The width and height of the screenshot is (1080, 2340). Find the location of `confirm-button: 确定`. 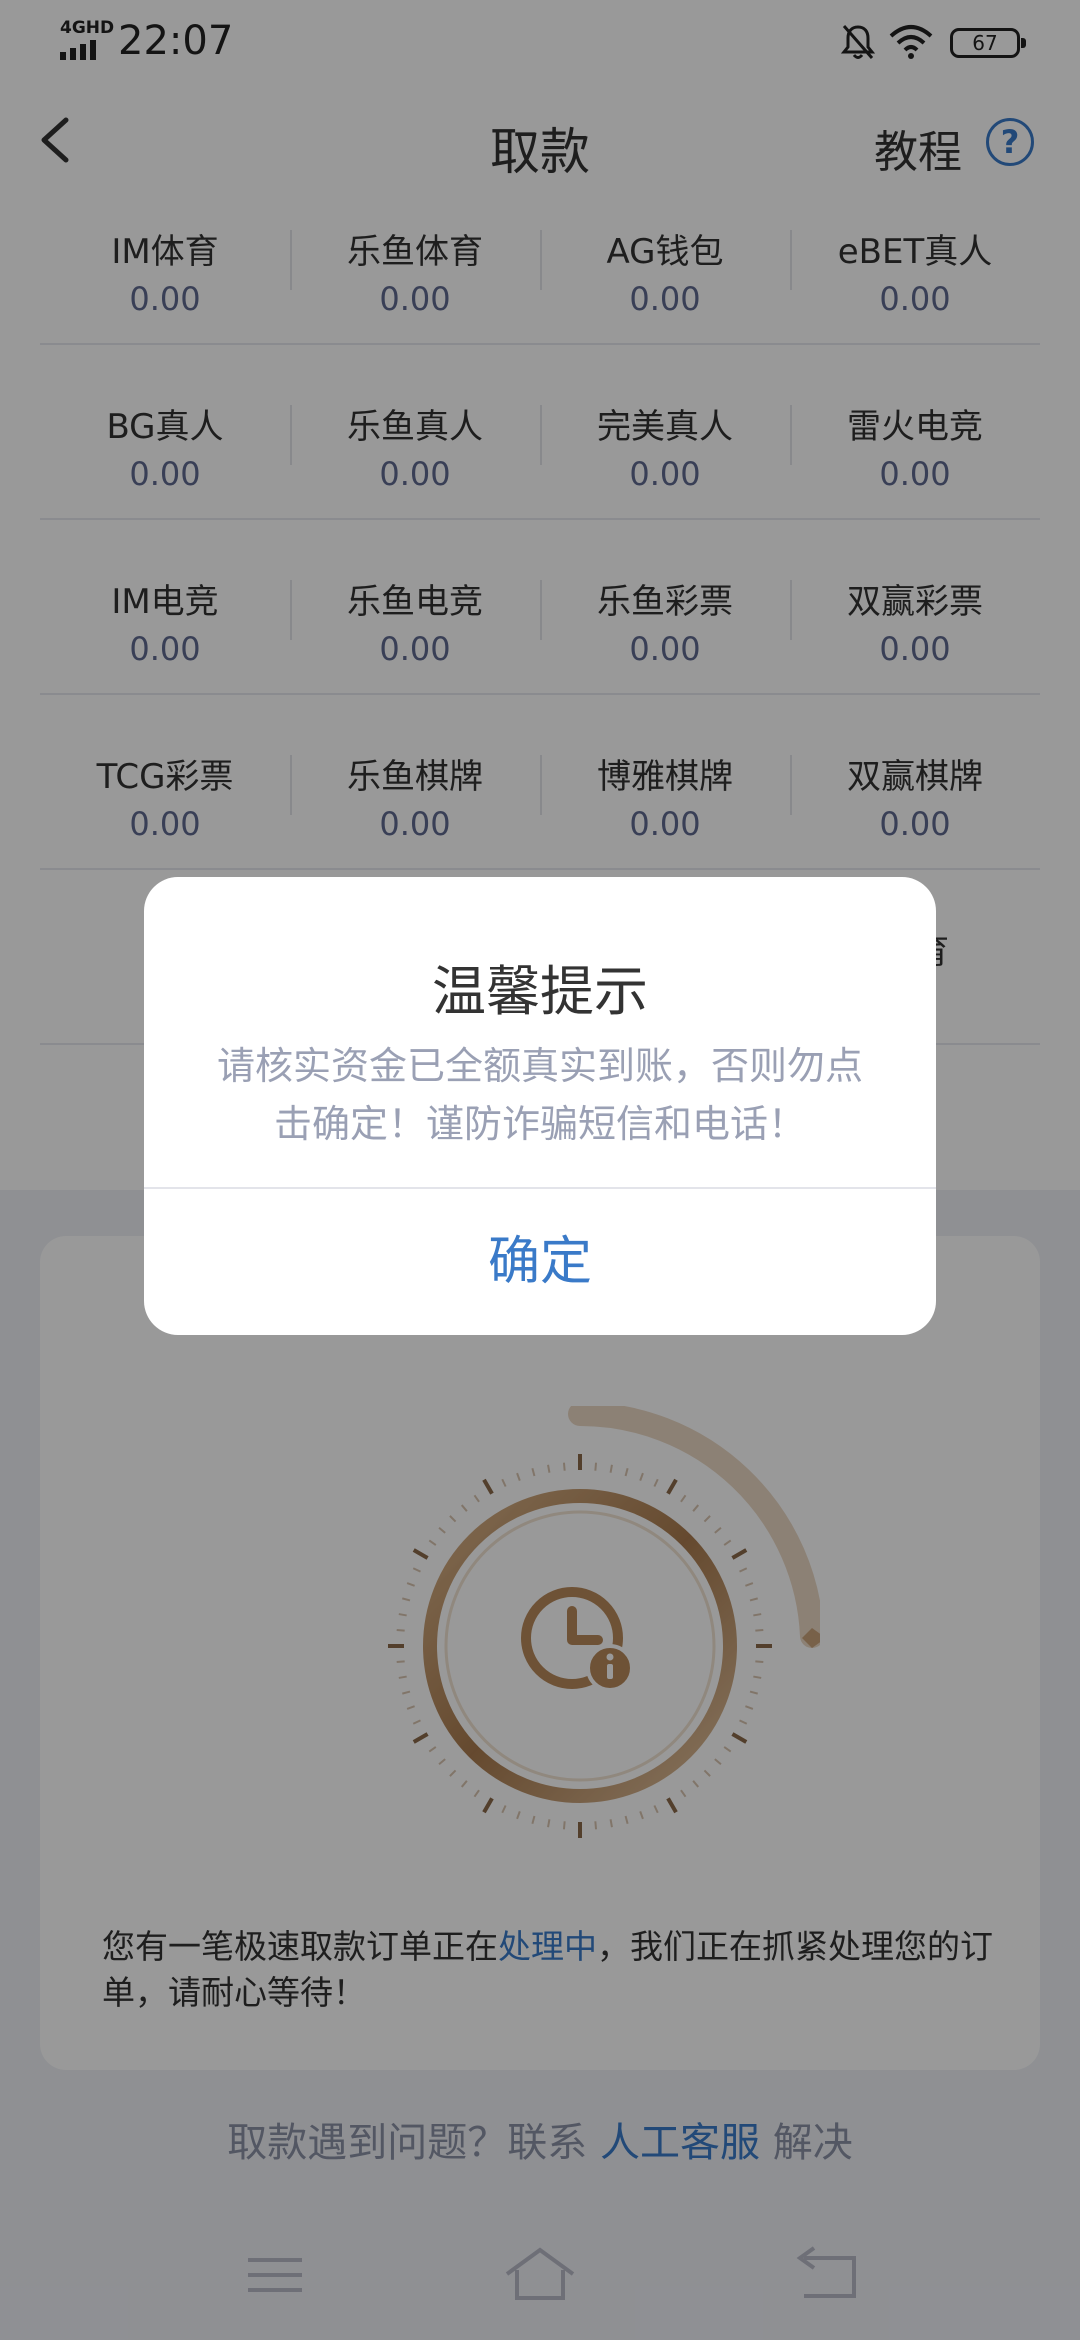

confirm-button: 确定 is located at coordinates (540, 1262).